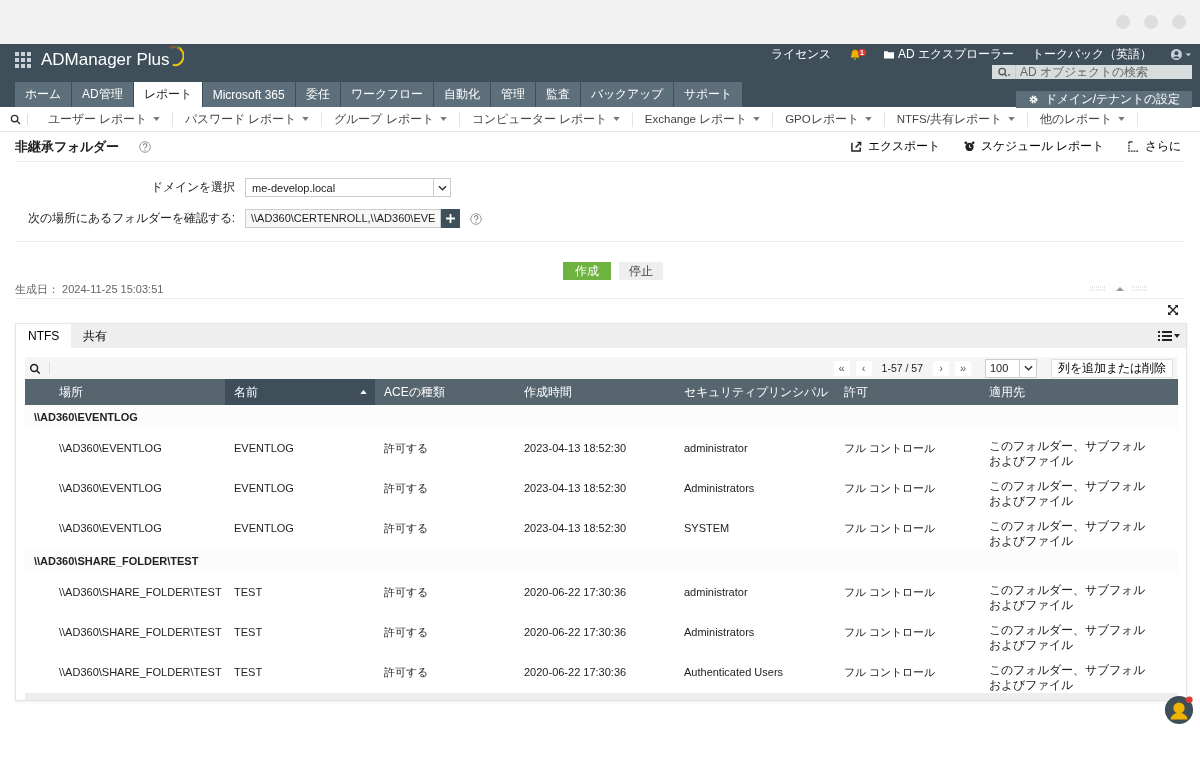  I want to click on fullscreen-icon, so click(1173, 310).